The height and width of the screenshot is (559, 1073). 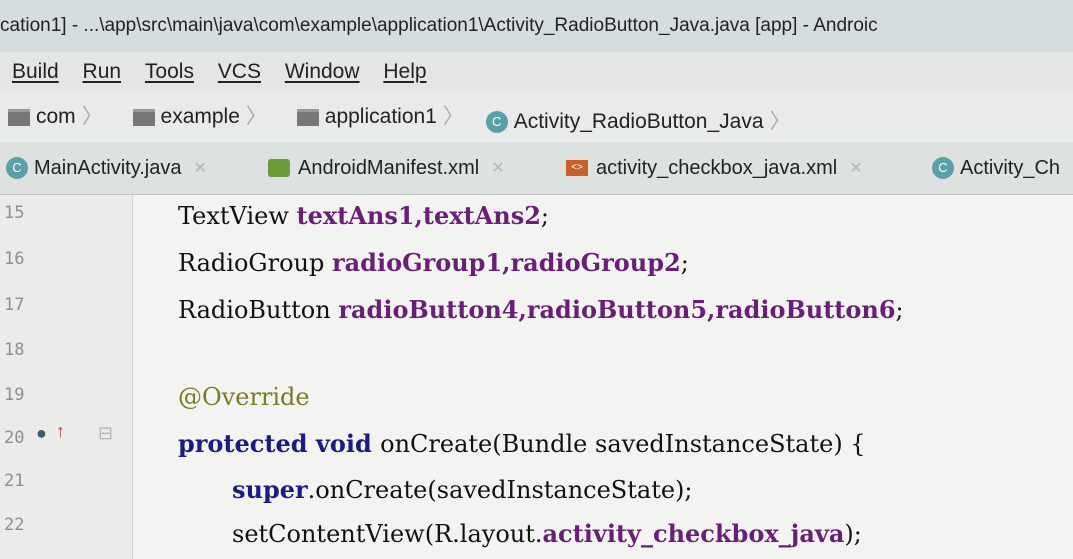 What do you see at coordinates (14, 525) in the screenshot?
I see `line-number: 22` at bounding box center [14, 525].